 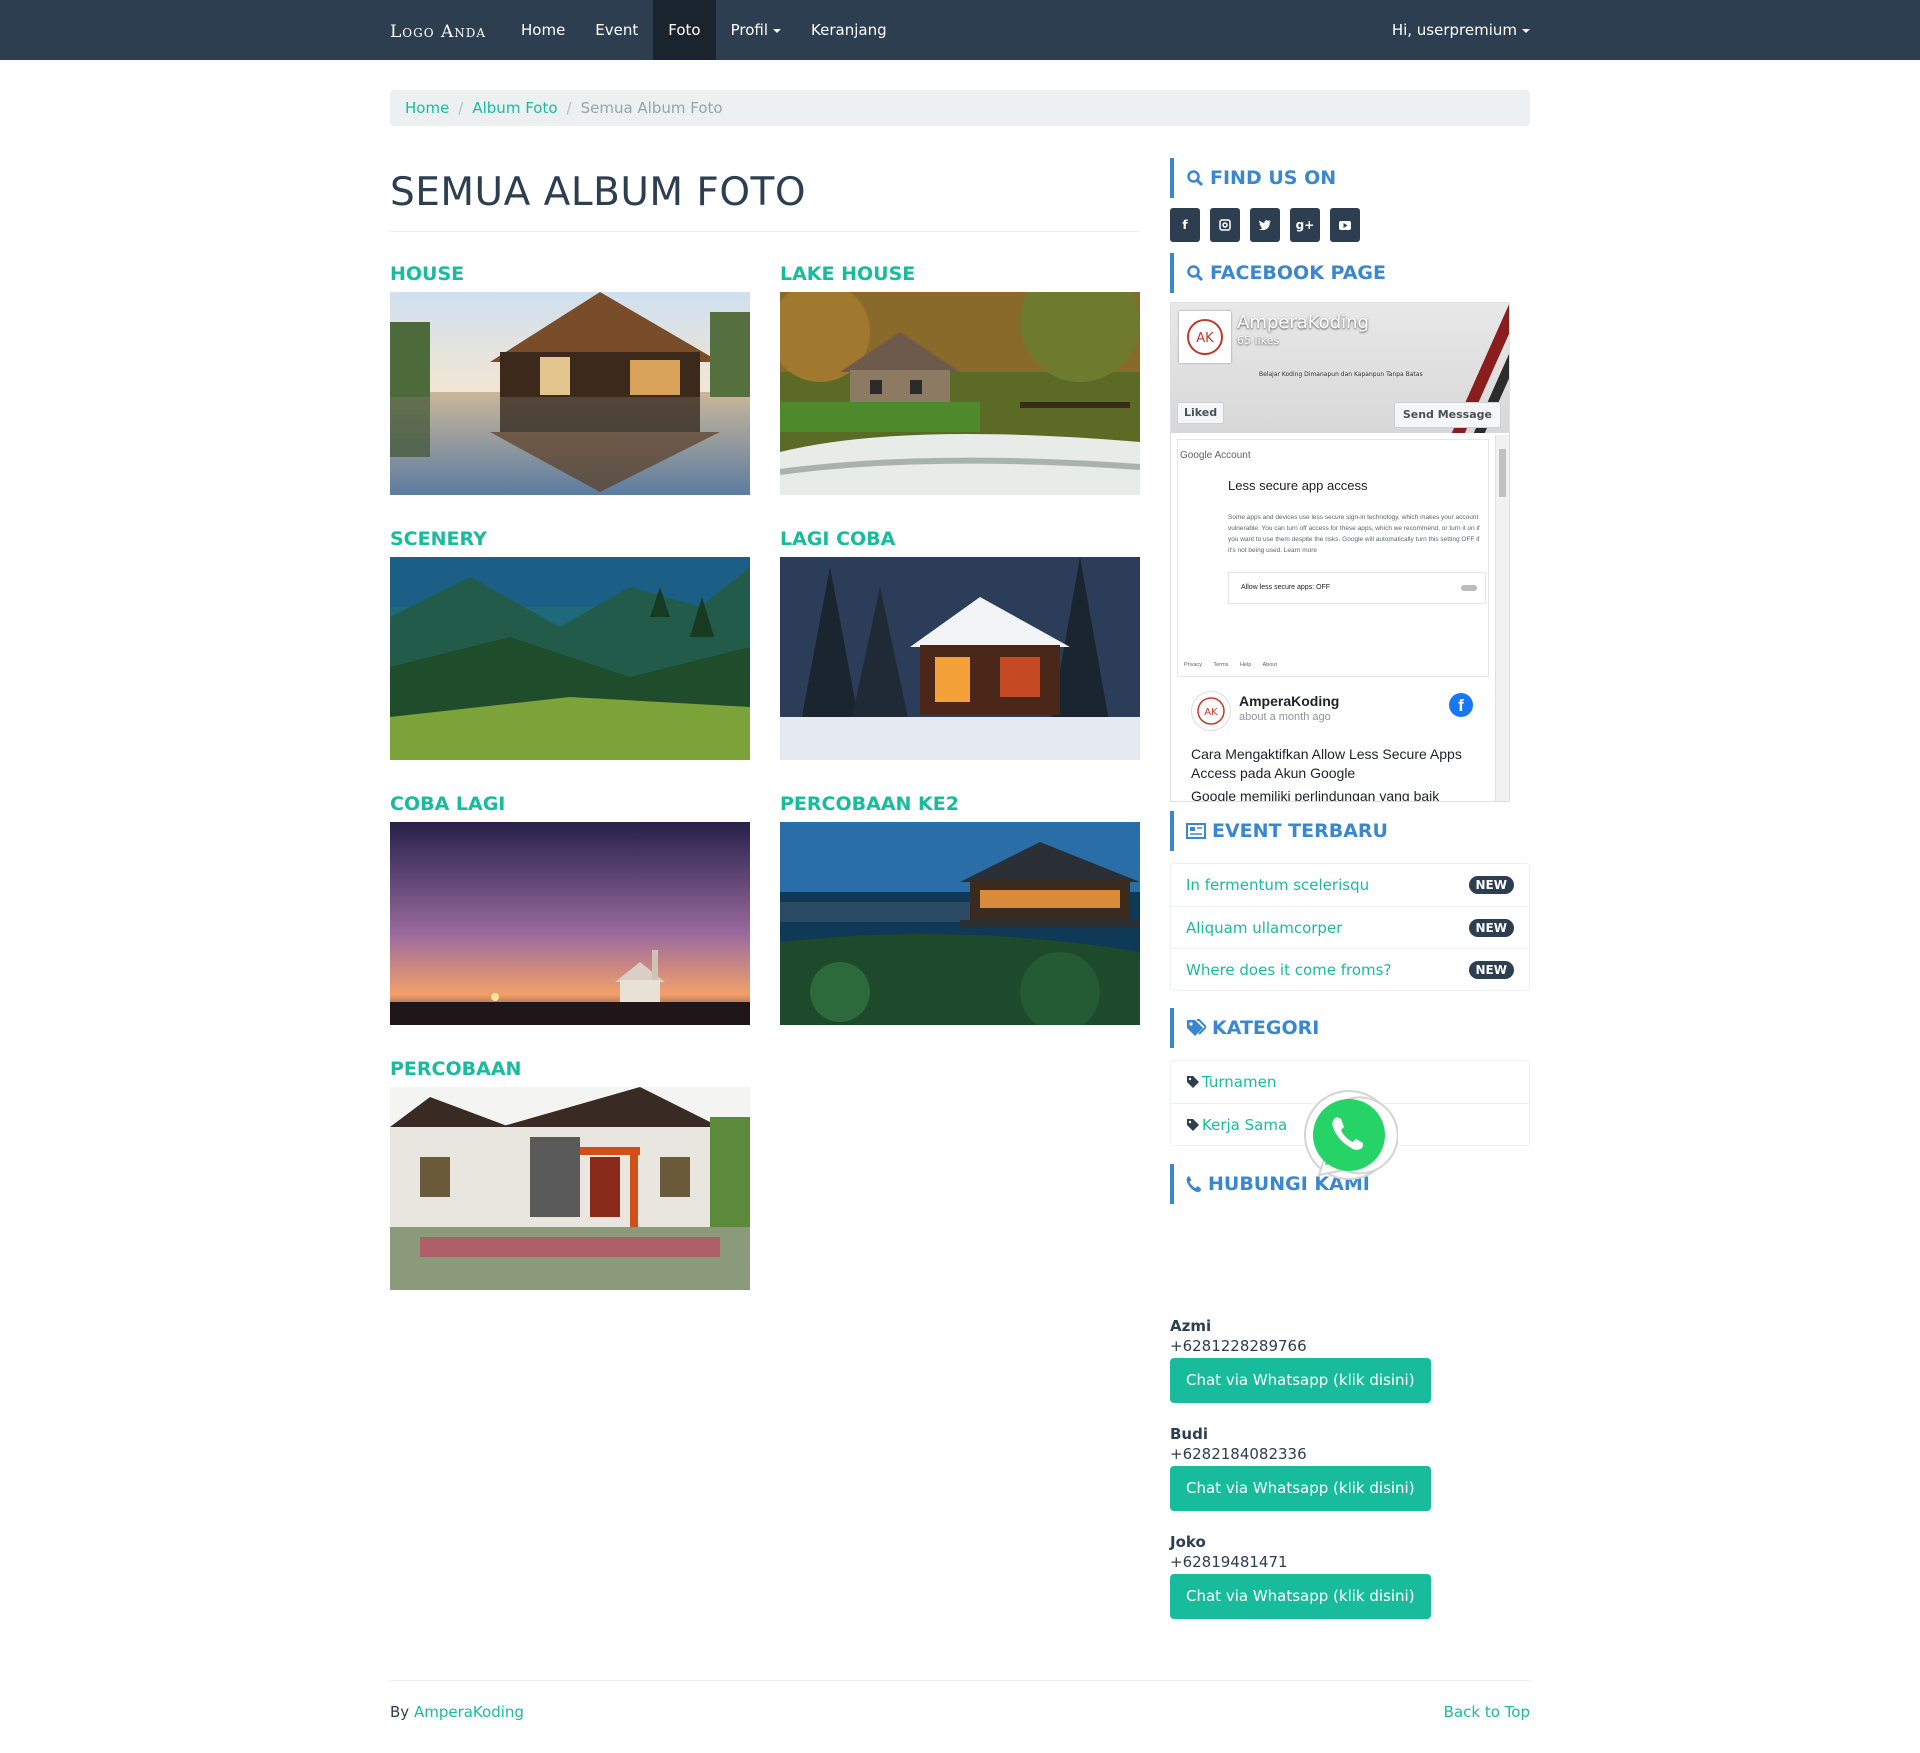 What do you see at coordinates (960, 277) in the screenshot?
I see `album-title: LAKE HOUSE` at bounding box center [960, 277].